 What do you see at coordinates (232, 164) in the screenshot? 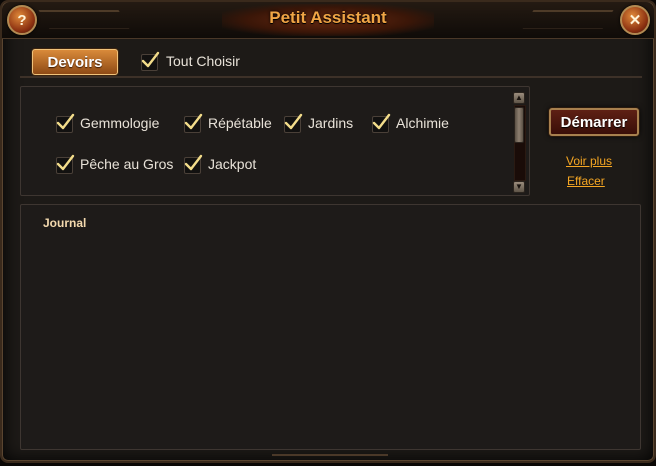
I see `task-label: Jackpot` at bounding box center [232, 164].